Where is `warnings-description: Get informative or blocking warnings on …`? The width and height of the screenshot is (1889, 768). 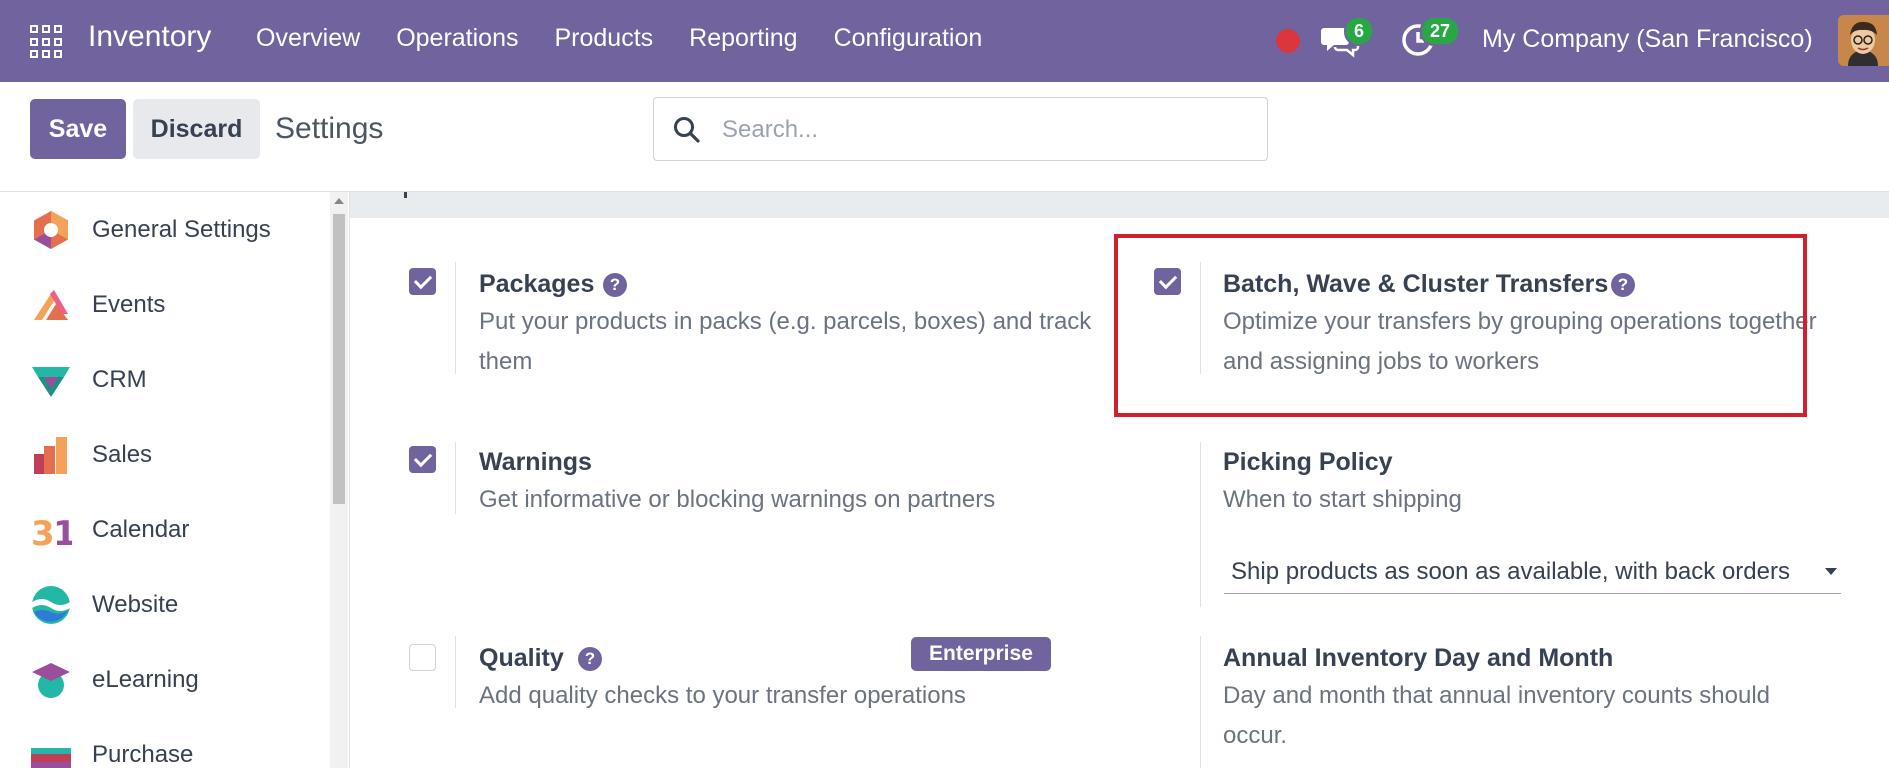
warnings-description: Get informative or blocking warnings on … is located at coordinates (737, 499).